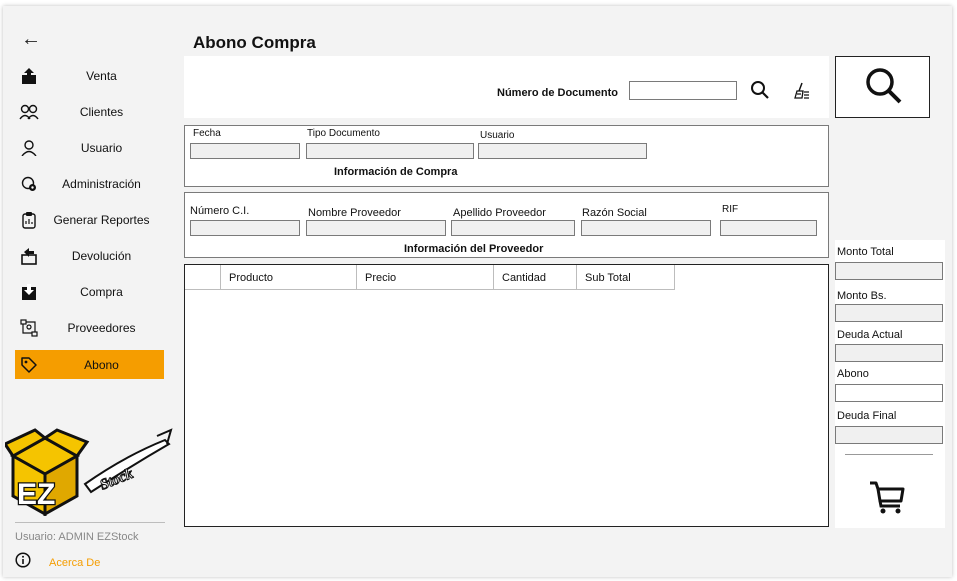  Describe the element at coordinates (29, 112) in the screenshot. I see `people-icon` at that location.